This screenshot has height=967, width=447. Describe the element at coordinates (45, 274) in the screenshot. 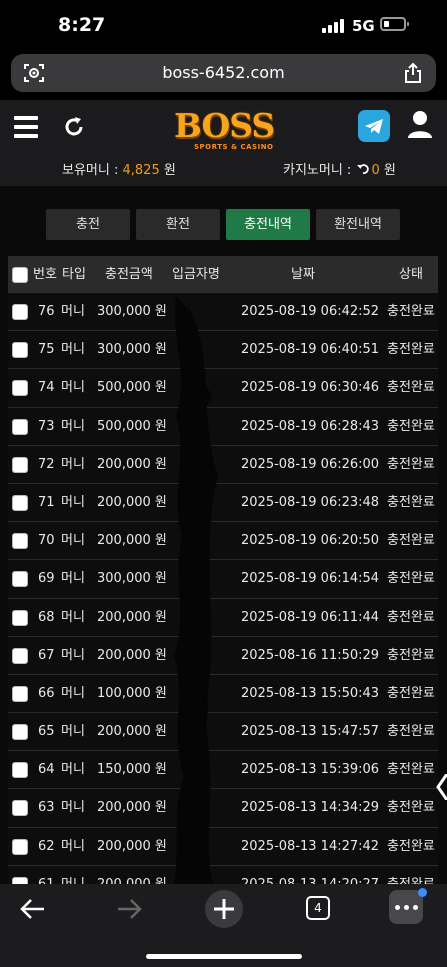

I see `header-no: 번호` at that location.